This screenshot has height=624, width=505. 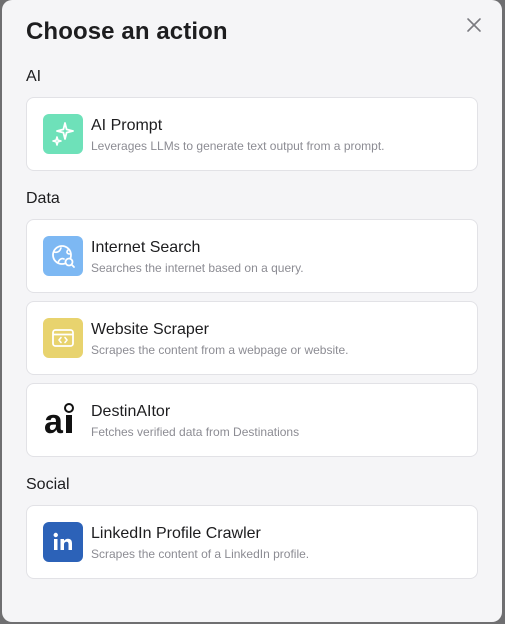 I want to click on dialog-title: Choose an action, so click(x=127, y=31).